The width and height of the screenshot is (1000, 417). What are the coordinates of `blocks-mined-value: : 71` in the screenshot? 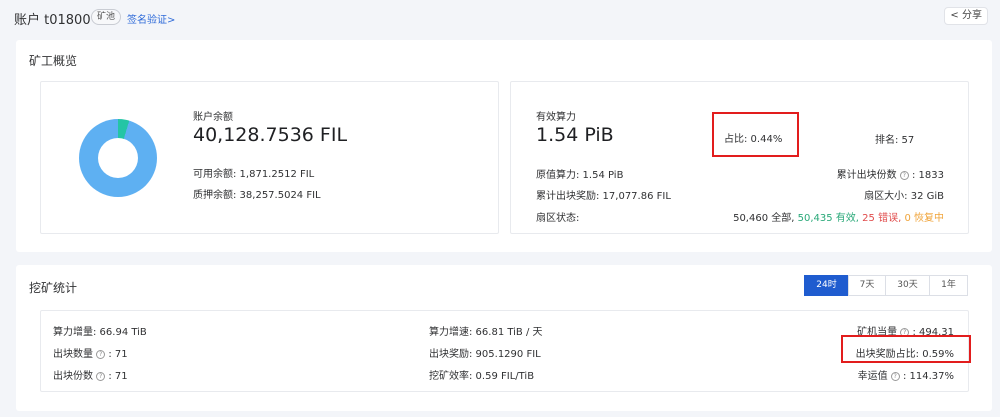 It's located at (118, 354).